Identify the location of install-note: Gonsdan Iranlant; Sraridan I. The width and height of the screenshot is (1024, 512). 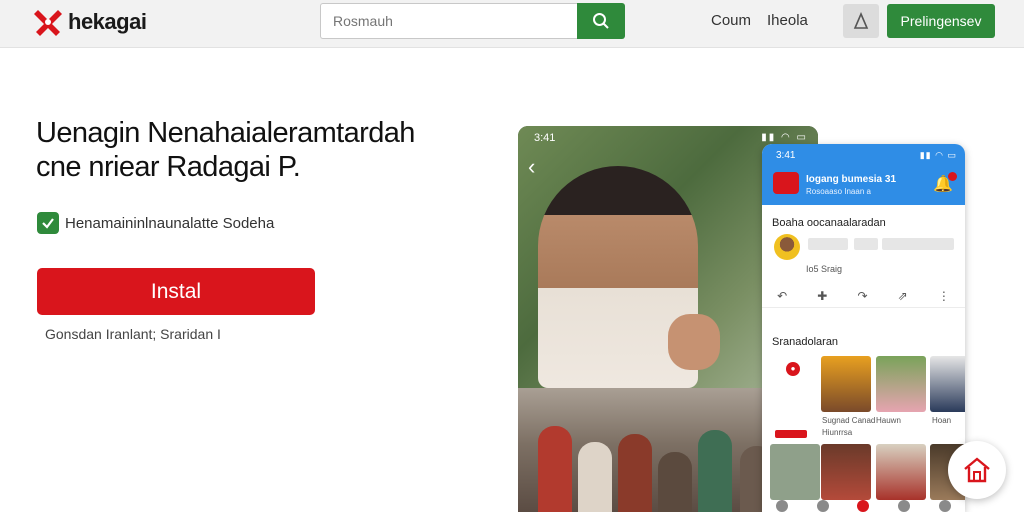
(133, 334).